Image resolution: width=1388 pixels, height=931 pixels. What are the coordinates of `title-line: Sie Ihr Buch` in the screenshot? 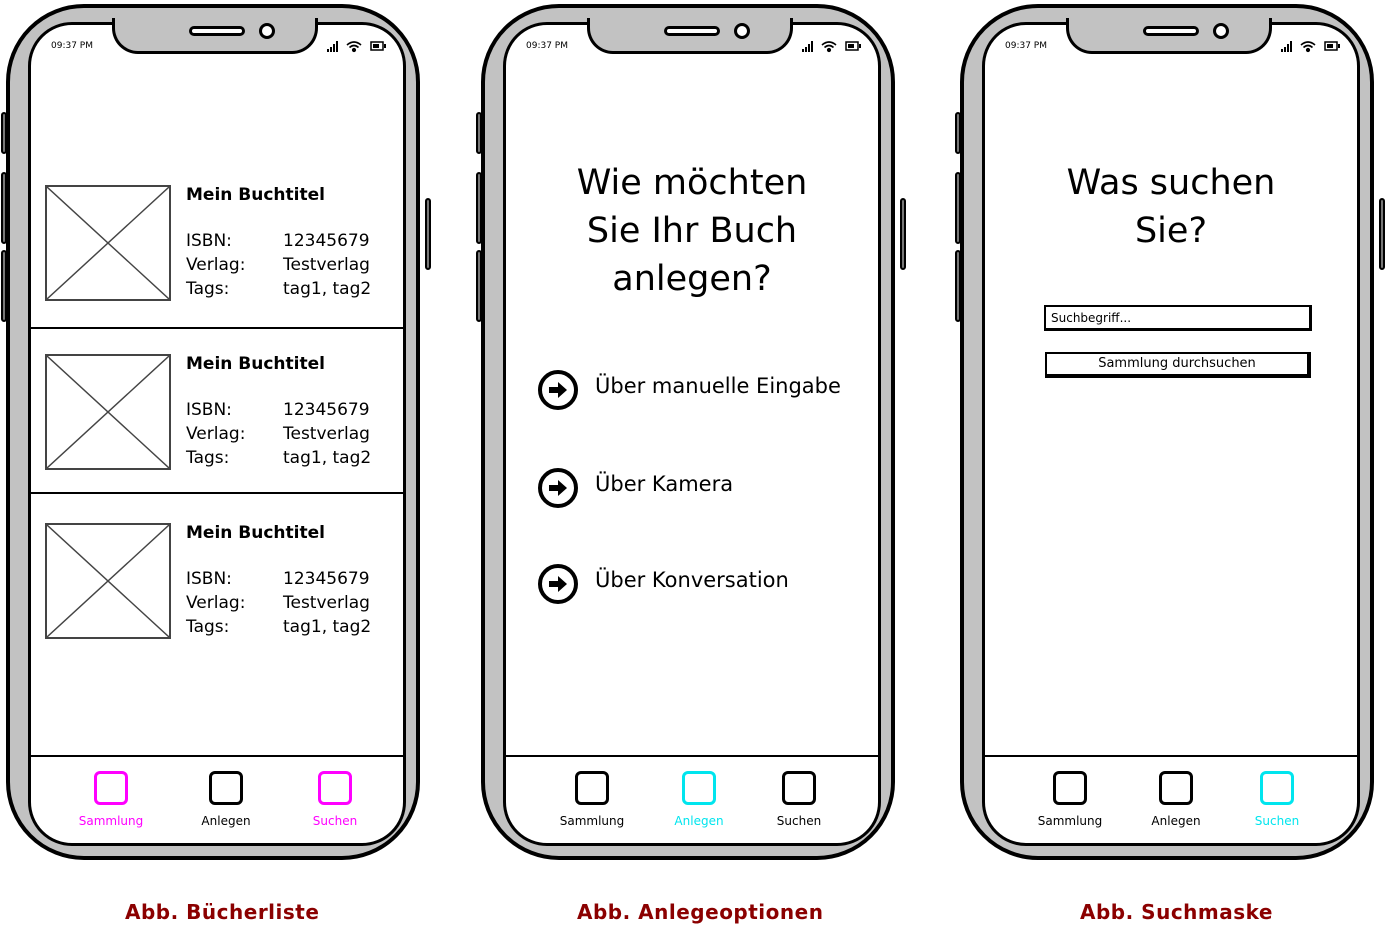 It's located at (692, 231).